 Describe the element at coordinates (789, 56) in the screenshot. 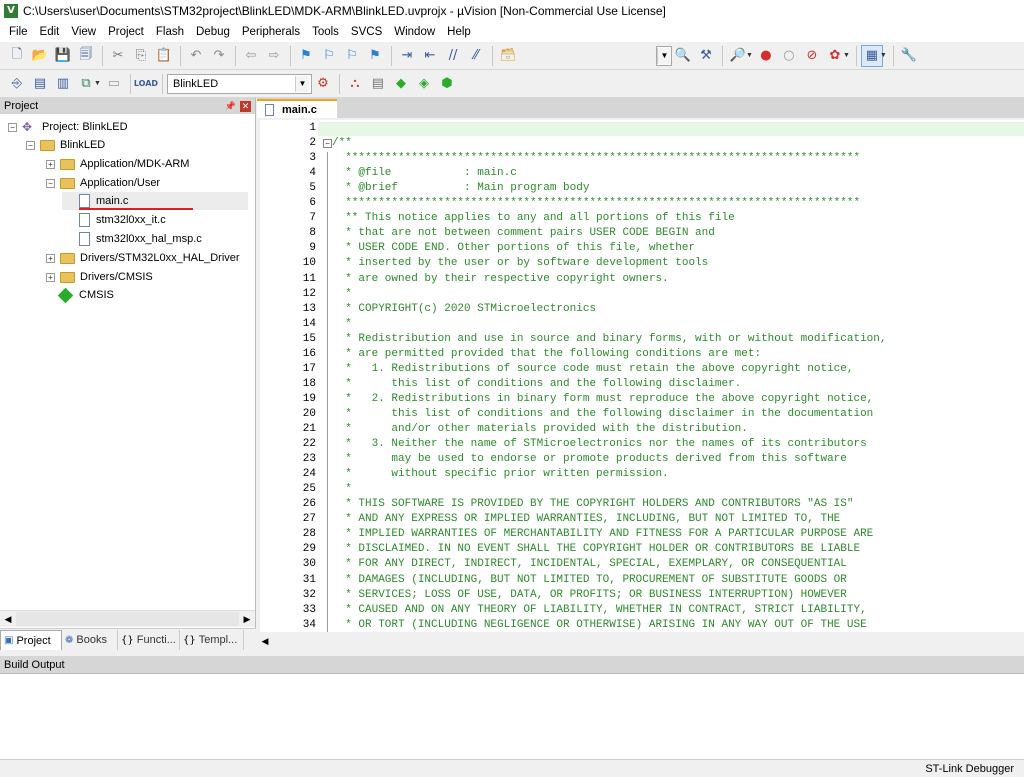

I see `enable-breakpoint-icon: ○` at that location.